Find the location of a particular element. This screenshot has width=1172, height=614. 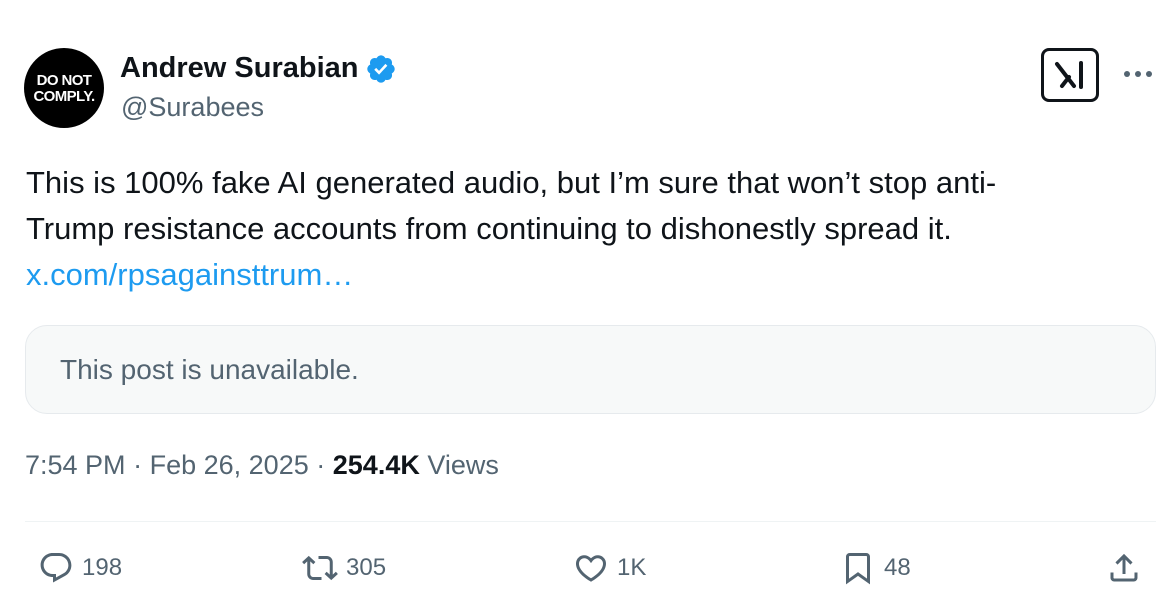

more-button is located at coordinates (1138, 74).